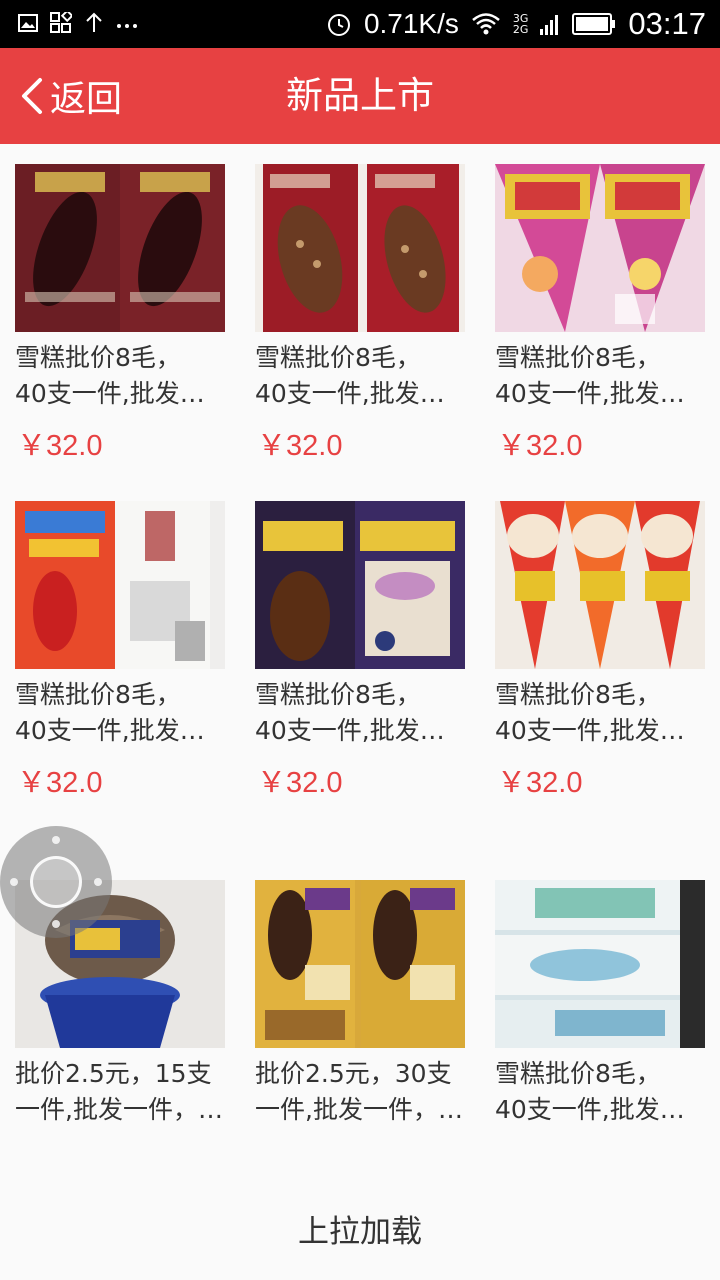  I want to click on alarm-icon, so click(338, 25).